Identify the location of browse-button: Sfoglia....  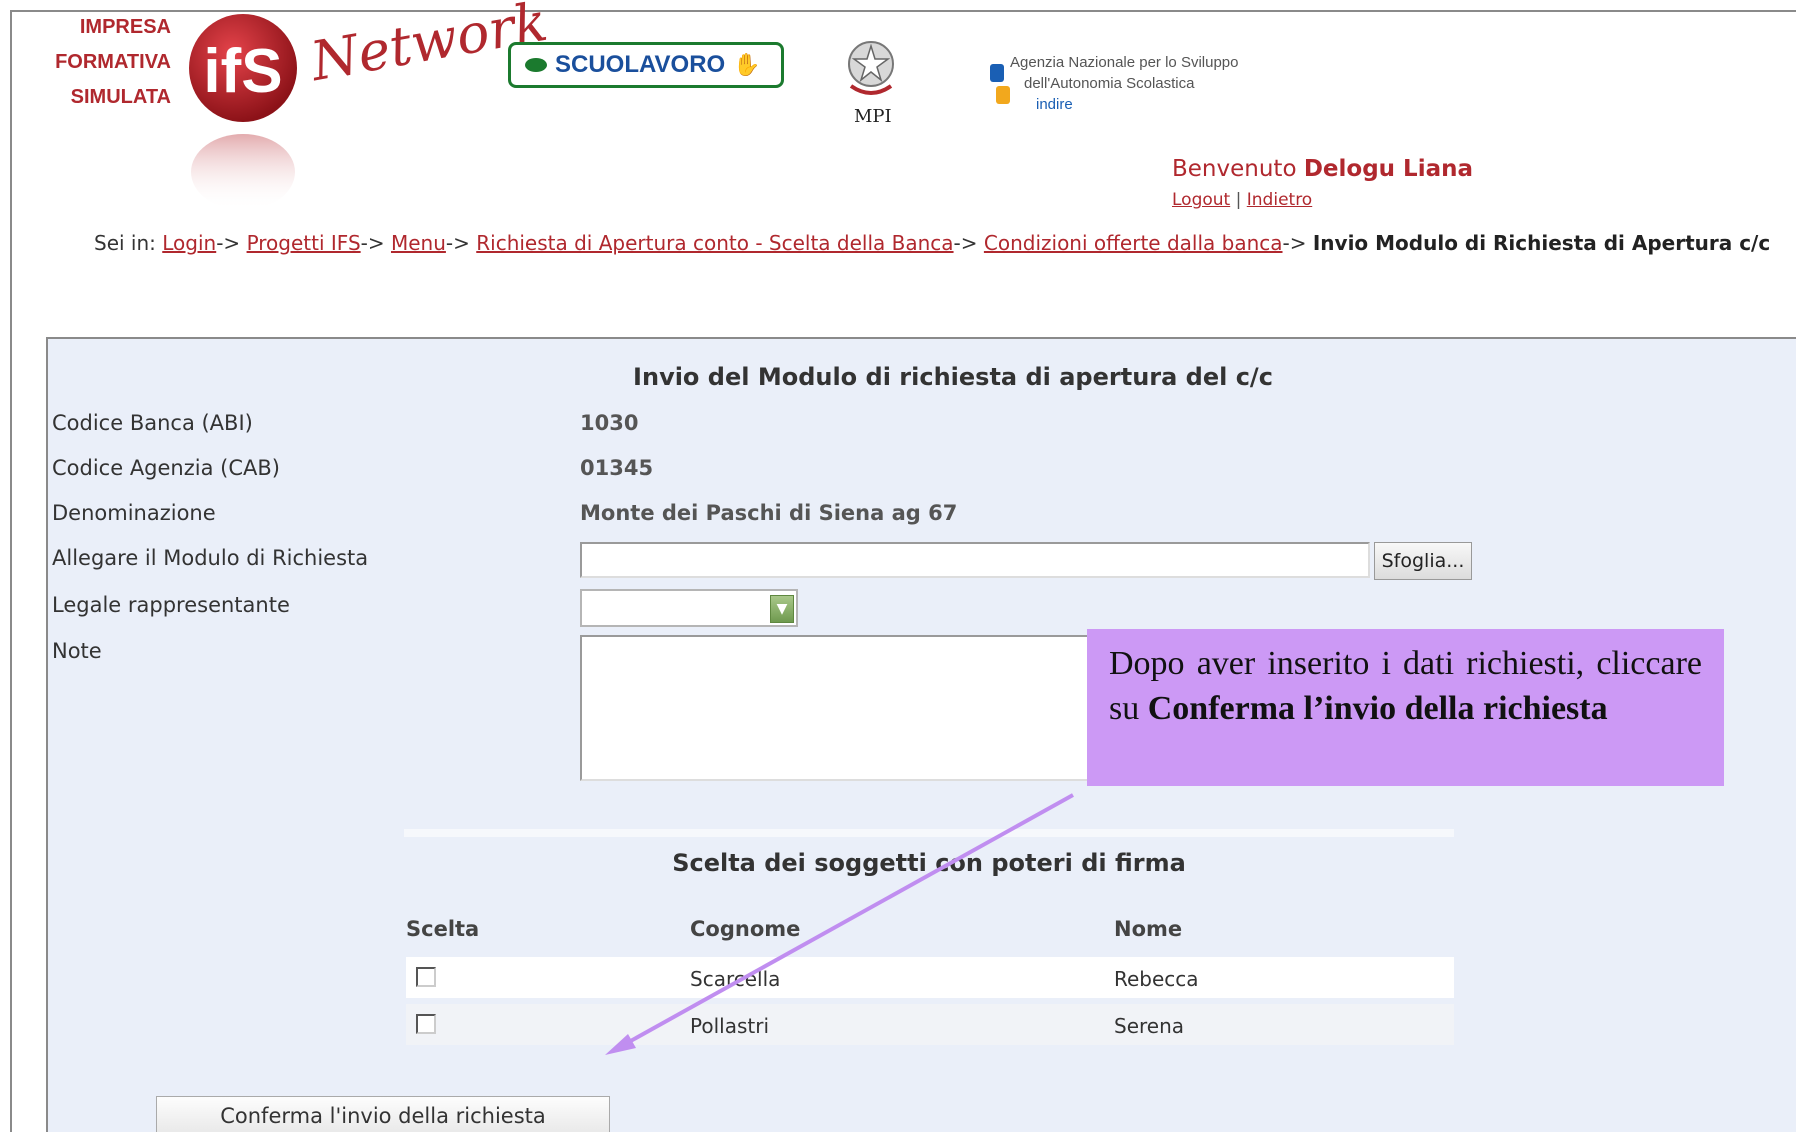
(1423, 561).